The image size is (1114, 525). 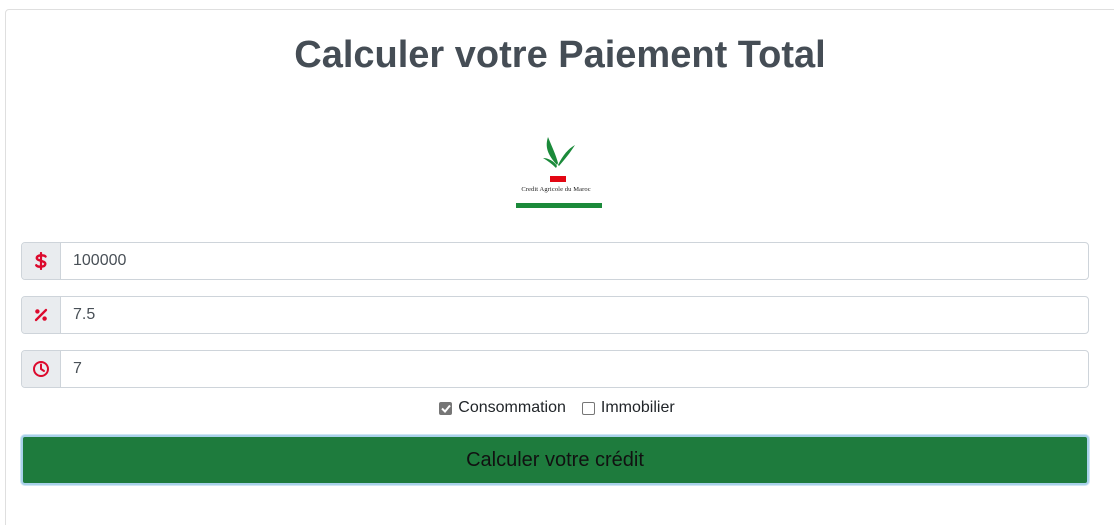 I want to click on logo-text: Credit Agricole du Maroc, so click(x=556, y=189).